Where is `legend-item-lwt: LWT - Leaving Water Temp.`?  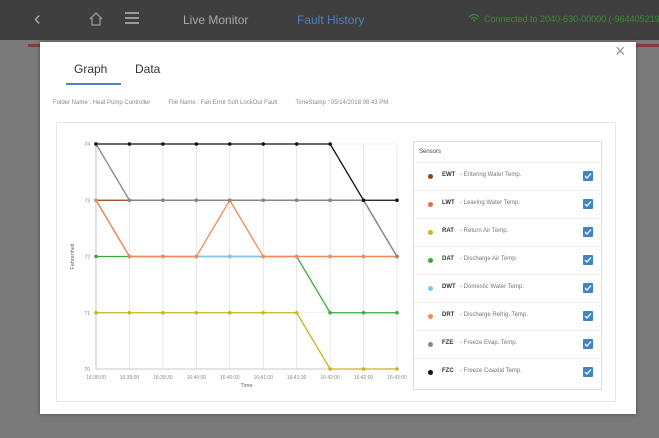 legend-item-lwt: LWT - Leaving Water Temp. is located at coordinates (508, 203).